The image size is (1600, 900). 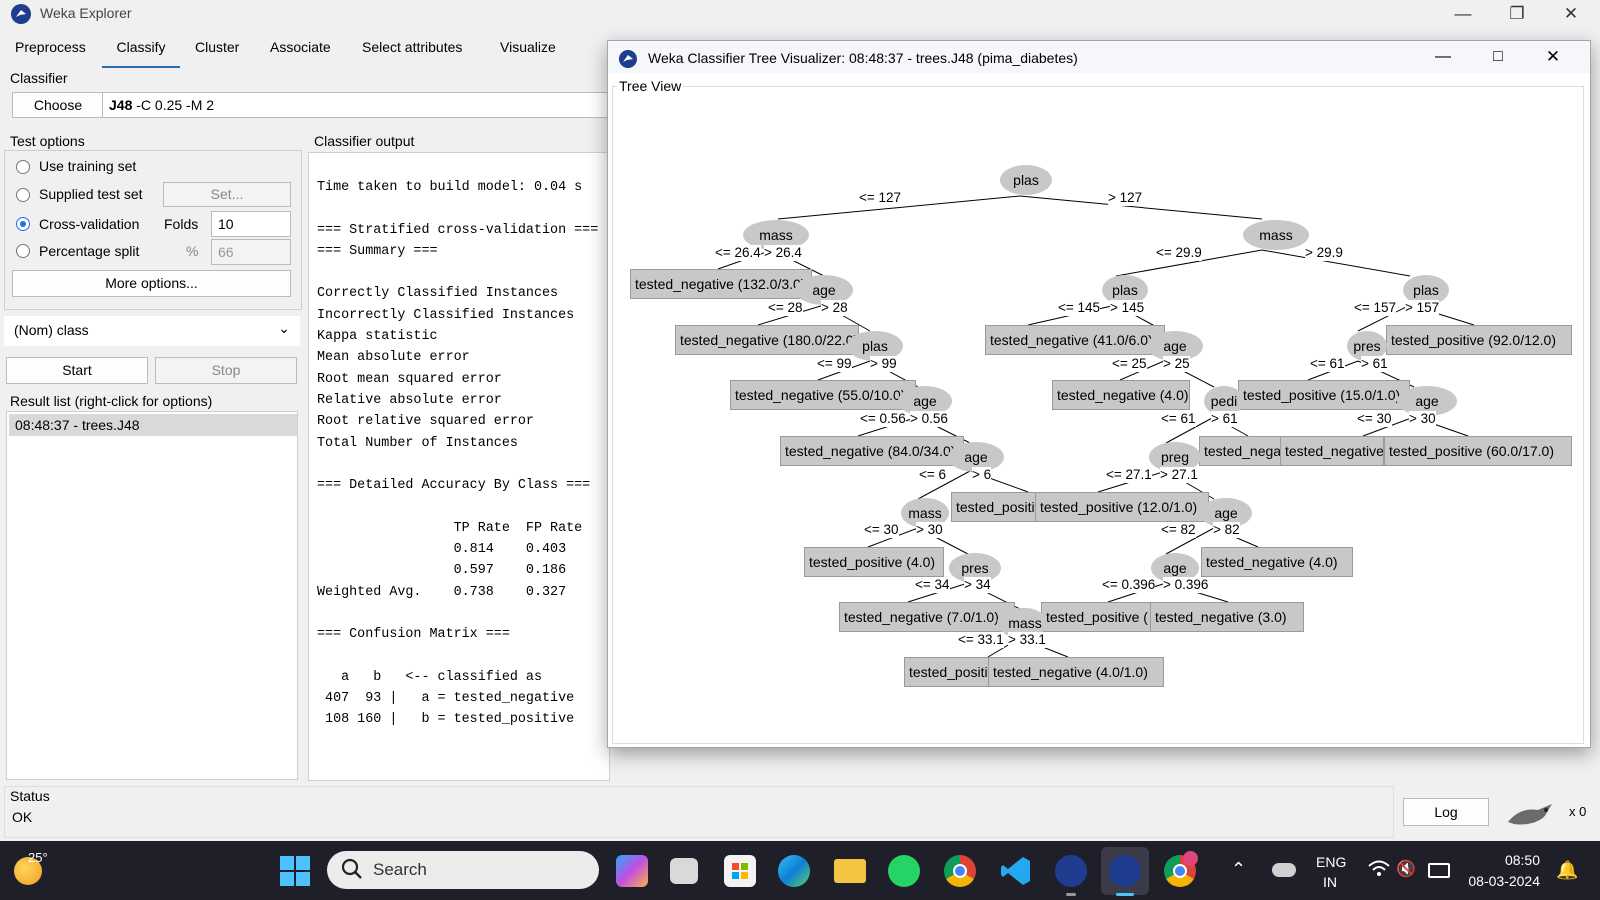 What do you see at coordinates (850, 871) in the screenshot?
I see `file-explorer-icon` at bounding box center [850, 871].